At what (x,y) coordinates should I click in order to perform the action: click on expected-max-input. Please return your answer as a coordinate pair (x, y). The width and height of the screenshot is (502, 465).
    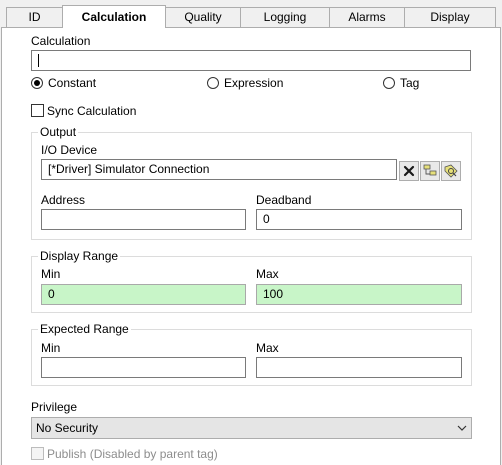
    Looking at the image, I should click on (359, 367).